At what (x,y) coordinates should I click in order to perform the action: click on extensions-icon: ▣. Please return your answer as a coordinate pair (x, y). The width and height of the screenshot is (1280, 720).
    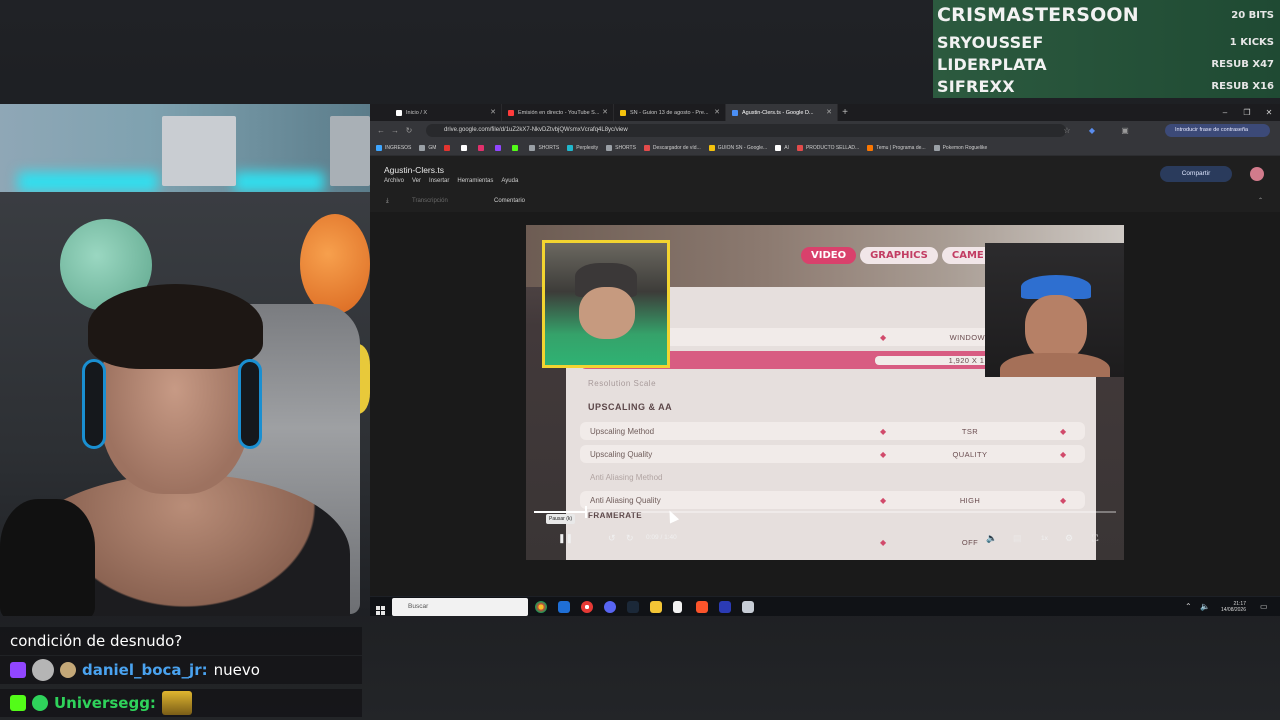
    Looking at the image, I should click on (1125, 130).